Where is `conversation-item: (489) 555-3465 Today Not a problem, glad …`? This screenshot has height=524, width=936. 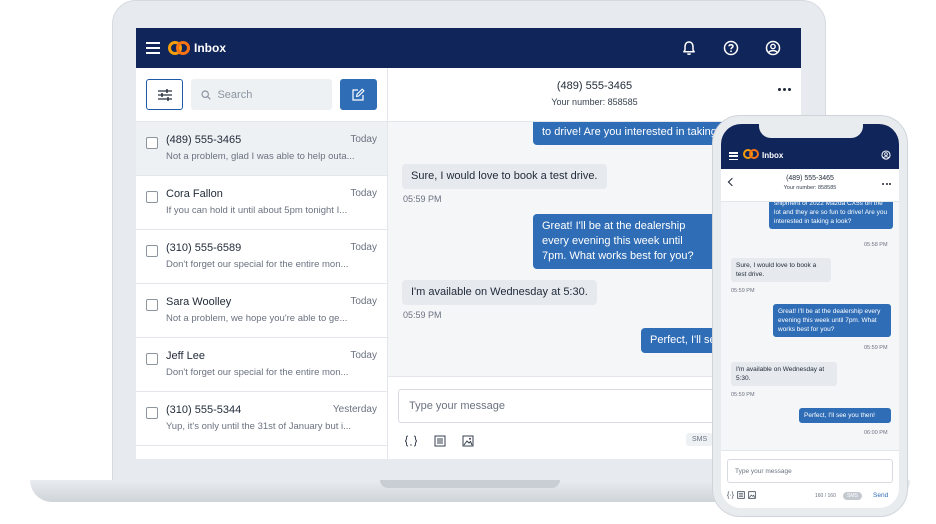
conversation-item: (489) 555-3465 Today Not a problem, glad … is located at coordinates (261, 149).